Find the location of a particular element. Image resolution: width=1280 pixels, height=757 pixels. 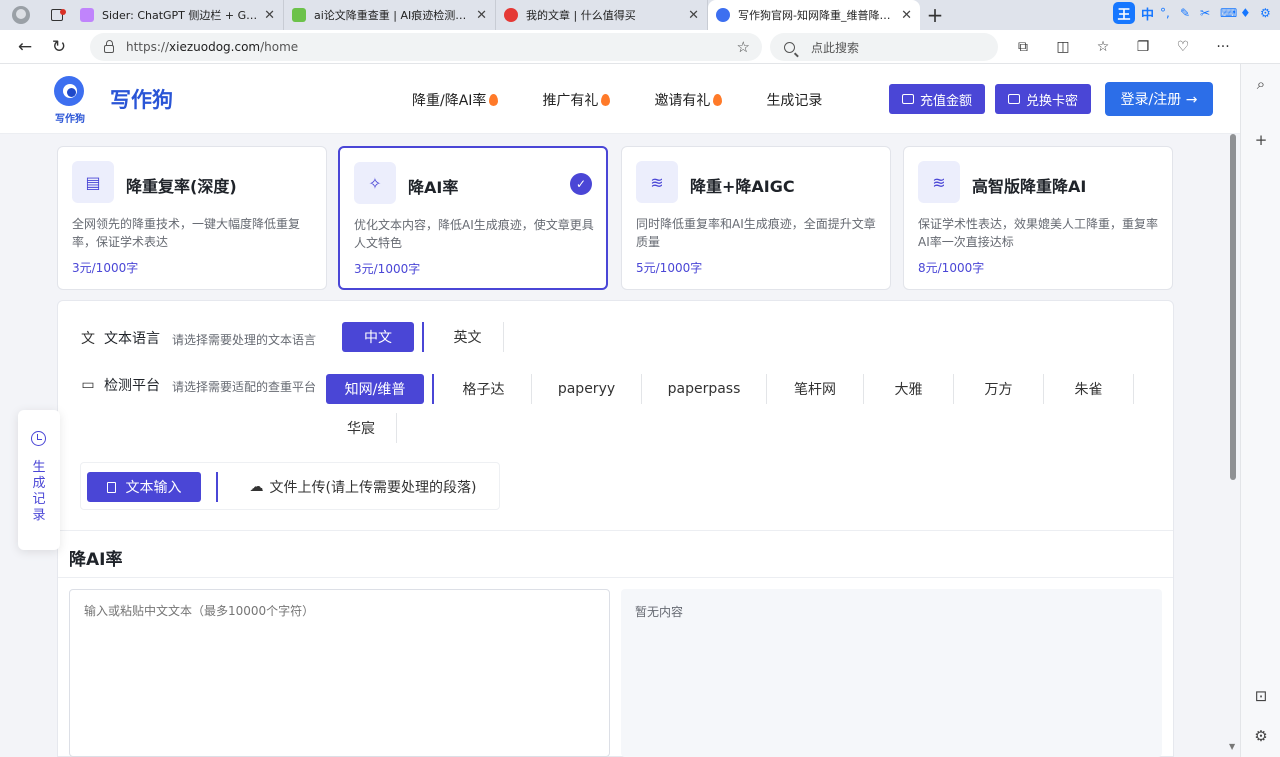

login-register-button: 登录/注册 → is located at coordinates (1159, 99).